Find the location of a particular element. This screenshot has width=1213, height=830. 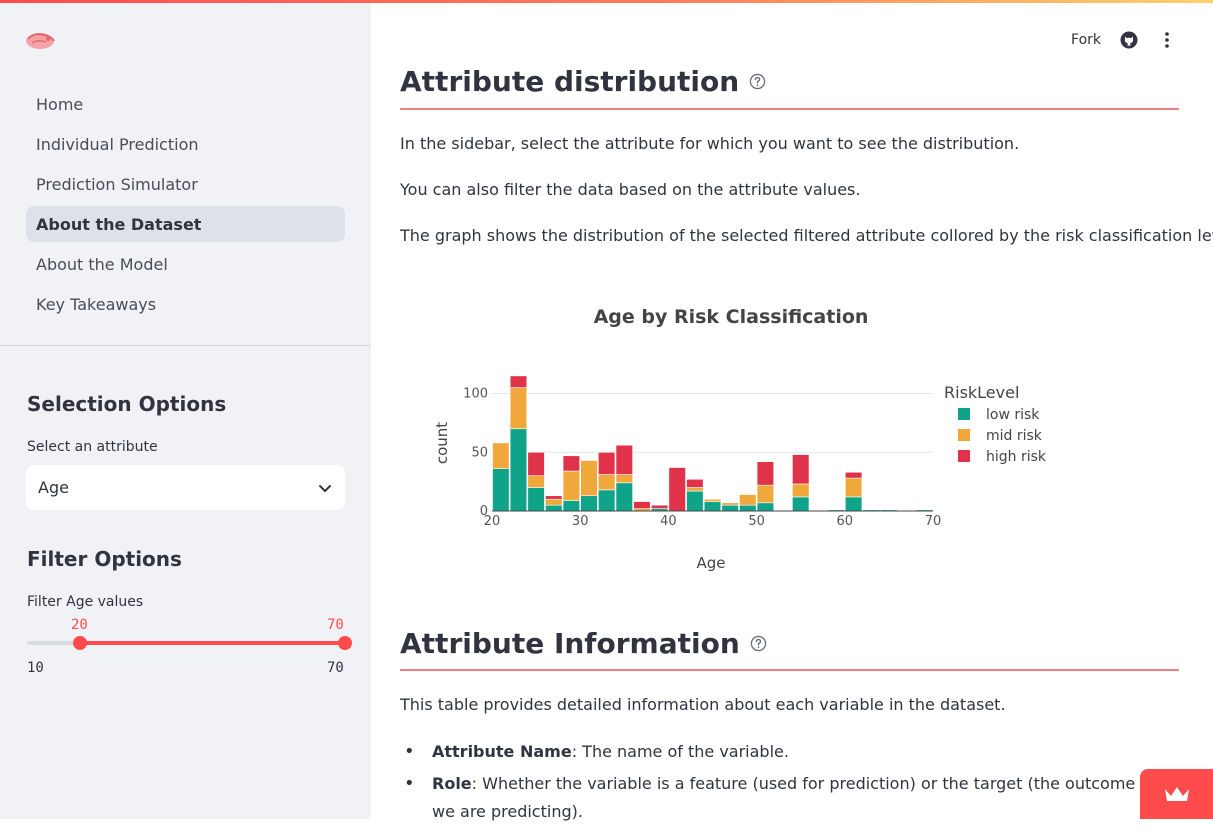

section-divider is located at coordinates (789, 670).